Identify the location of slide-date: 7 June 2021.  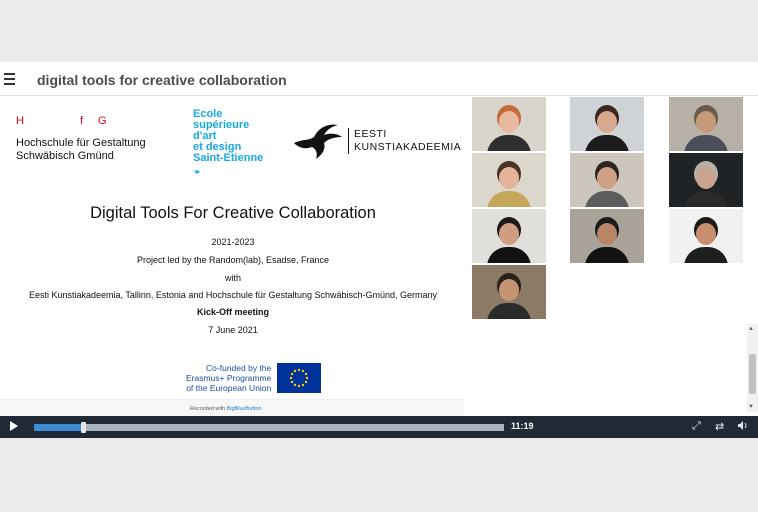
(233, 330).